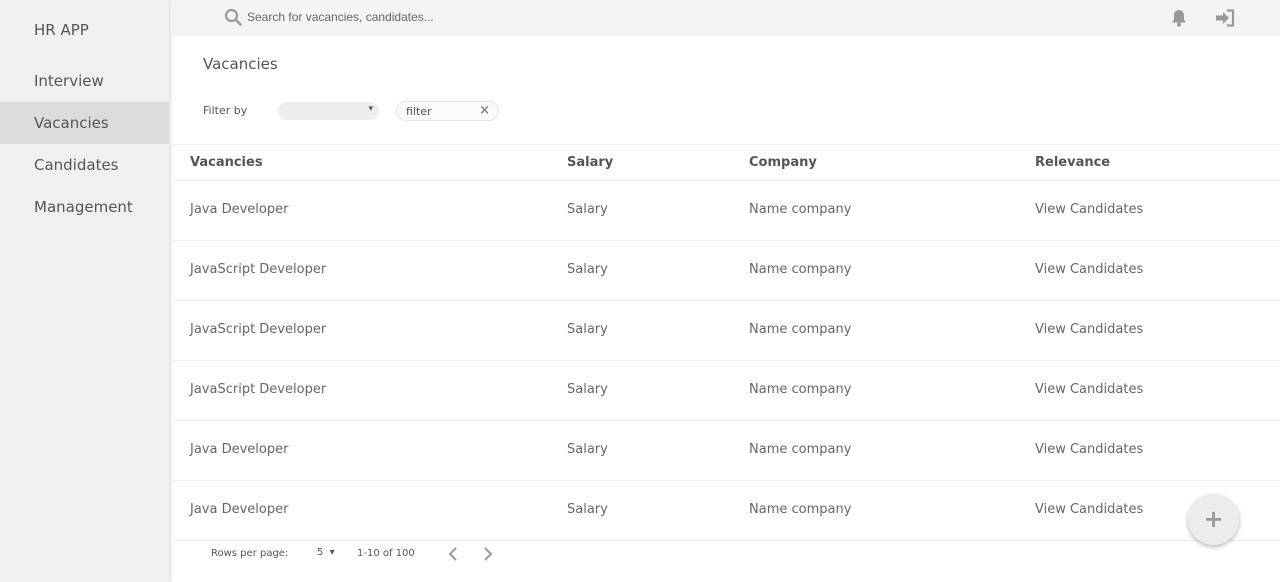 The height and width of the screenshot is (582, 1280). What do you see at coordinates (386, 553) in the screenshot?
I see `page-range: 1-10 of 100` at bounding box center [386, 553].